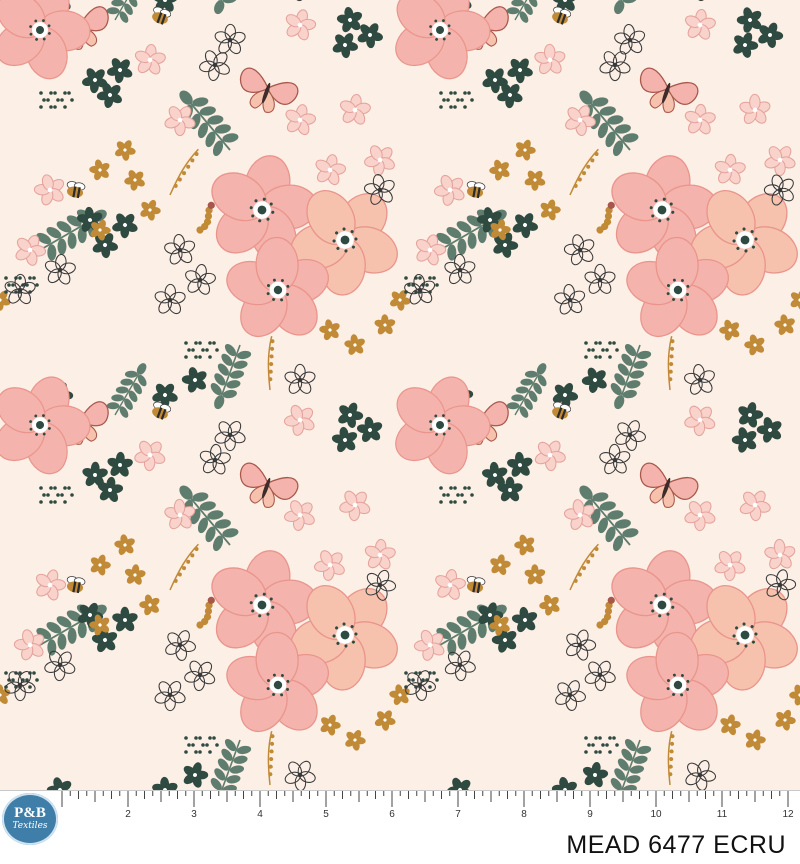  What do you see at coordinates (458, 814) in the screenshot?
I see `ruler-number: 7` at bounding box center [458, 814].